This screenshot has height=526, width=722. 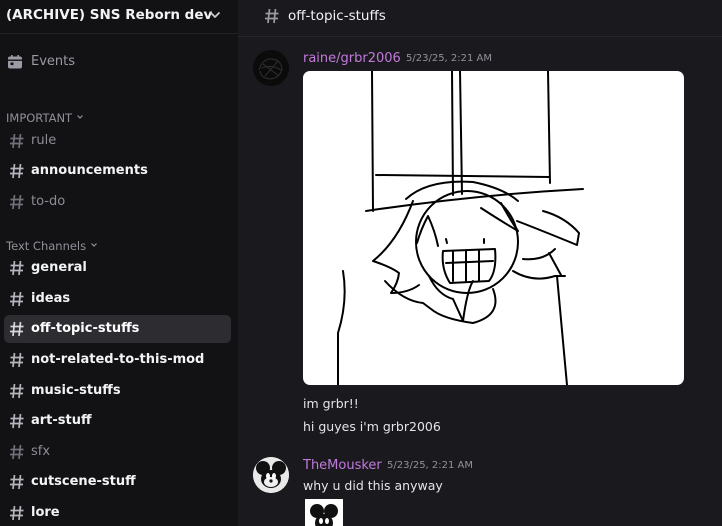 I want to click on category-label: IMPORTANT, so click(x=39, y=118).